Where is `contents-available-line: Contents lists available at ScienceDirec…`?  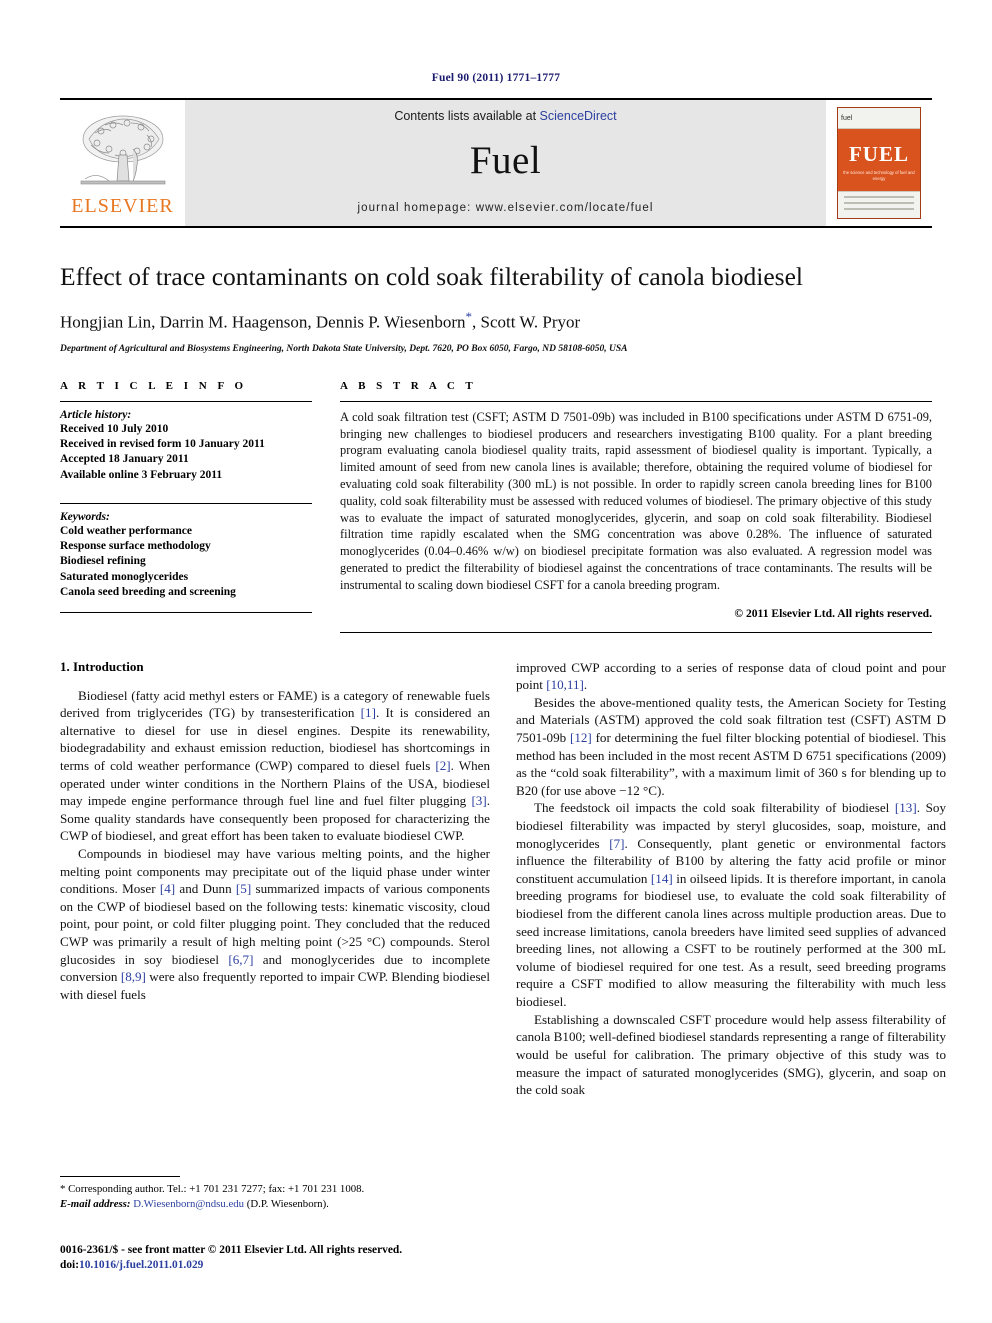 contents-available-line: Contents lists available at ScienceDirec… is located at coordinates (505, 116).